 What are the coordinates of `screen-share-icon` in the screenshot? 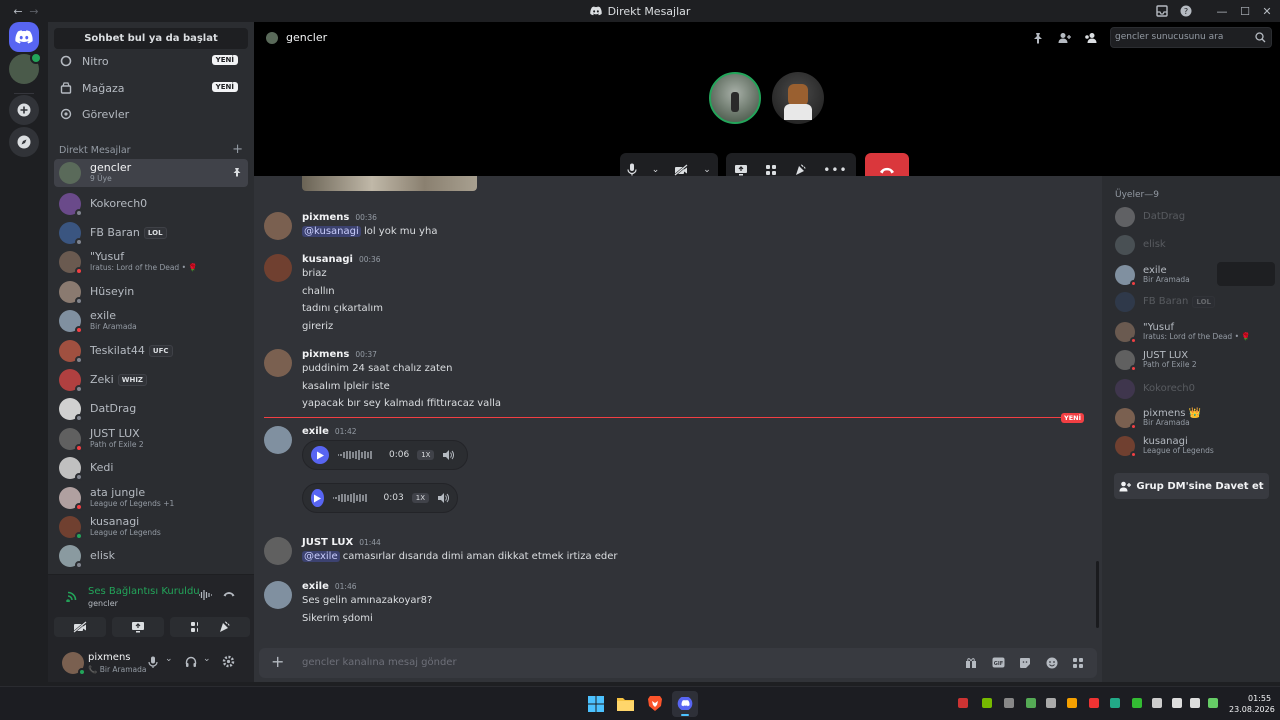 It's located at (741, 170).